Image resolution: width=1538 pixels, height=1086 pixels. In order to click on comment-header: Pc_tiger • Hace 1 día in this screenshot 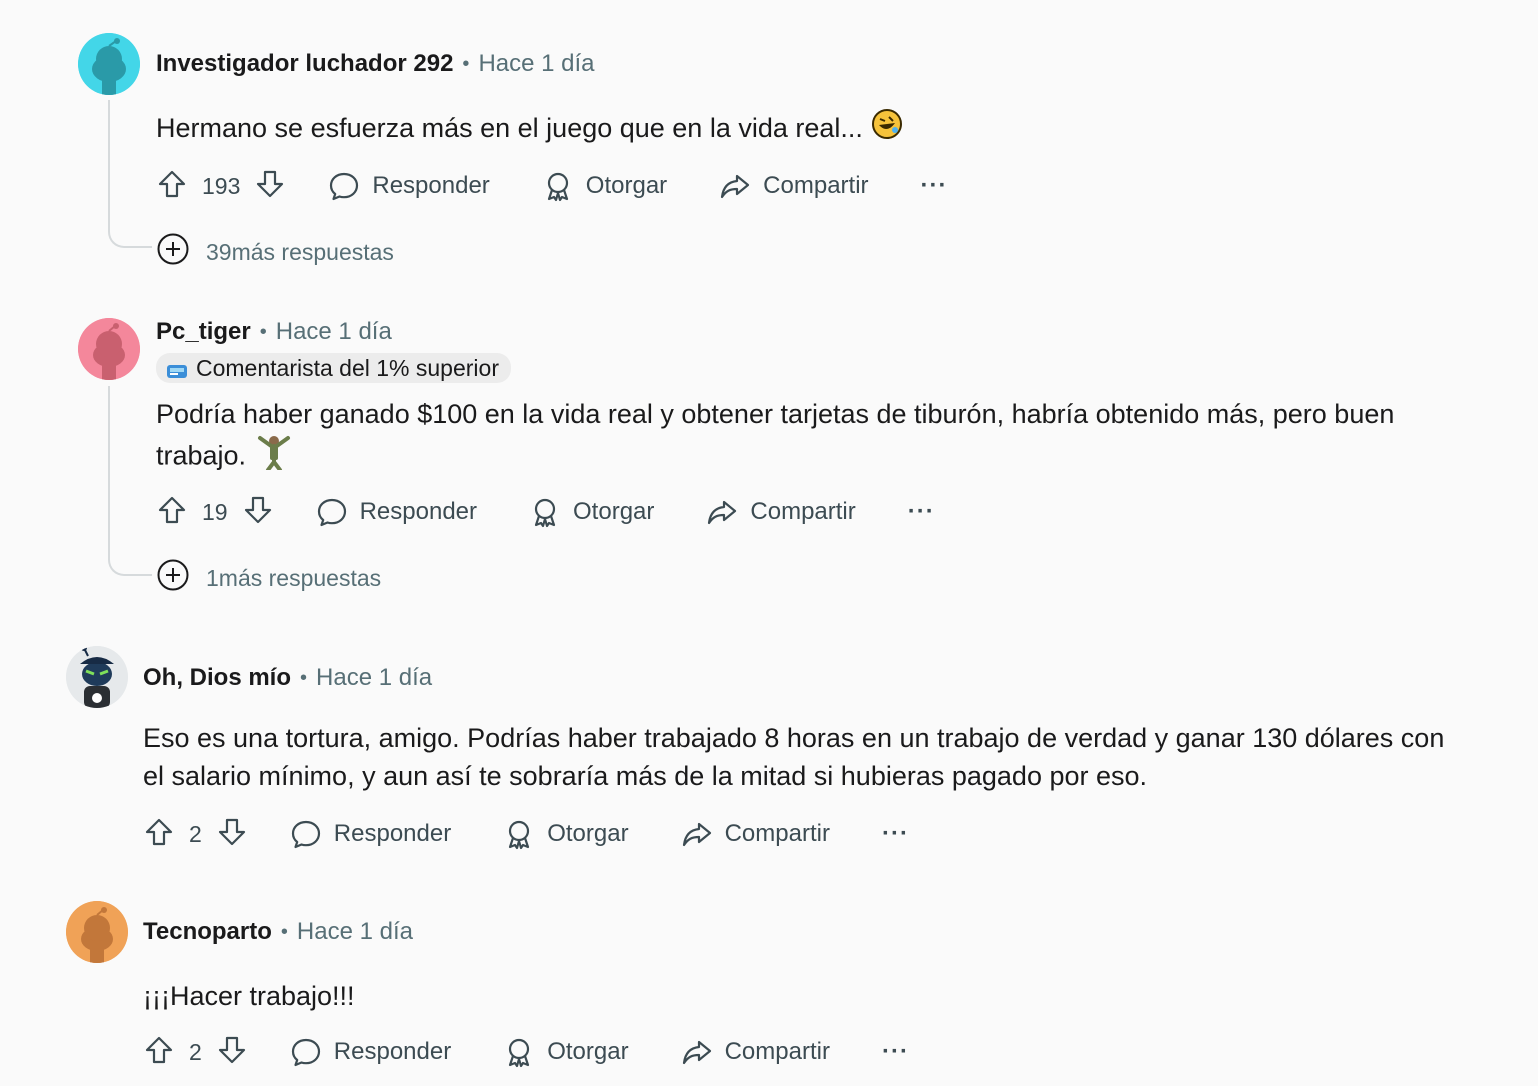, I will do `click(274, 332)`.